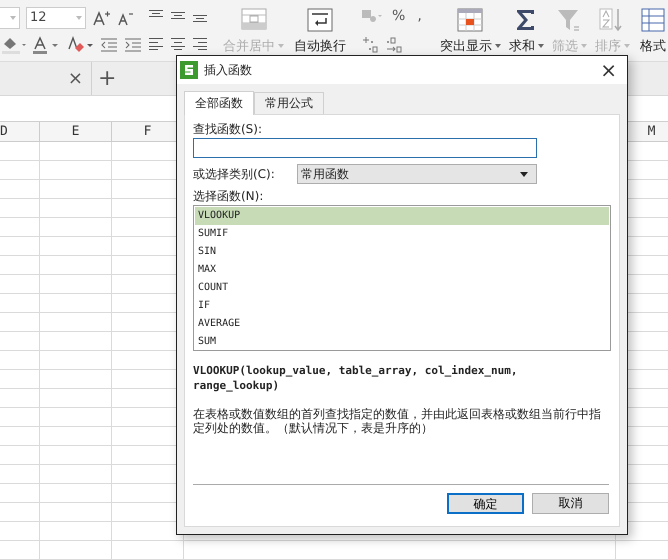  Describe the element at coordinates (109, 45) in the screenshot. I see `decrease-indent-icon` at that location.